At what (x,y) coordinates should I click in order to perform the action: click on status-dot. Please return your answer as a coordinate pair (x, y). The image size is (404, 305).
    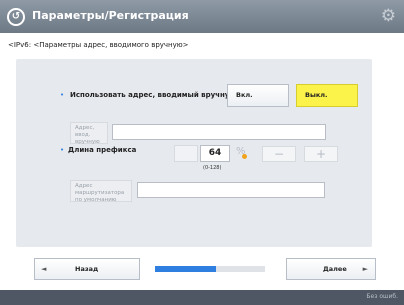
    Looking at the image, I should click on (244, 156).